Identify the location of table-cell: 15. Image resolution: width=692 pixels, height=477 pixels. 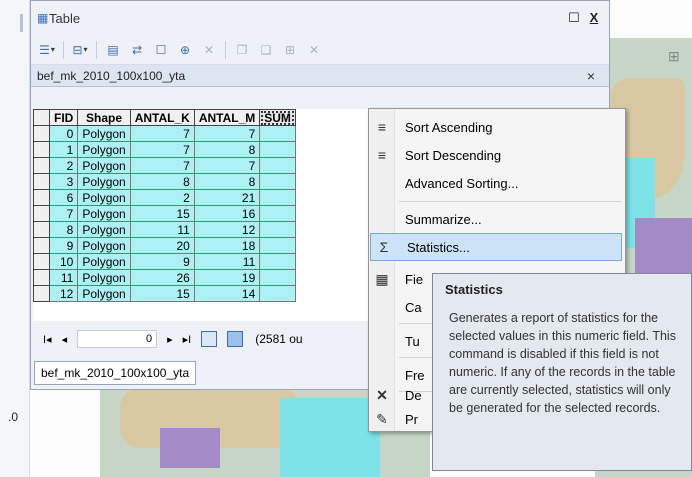
(162, 213).